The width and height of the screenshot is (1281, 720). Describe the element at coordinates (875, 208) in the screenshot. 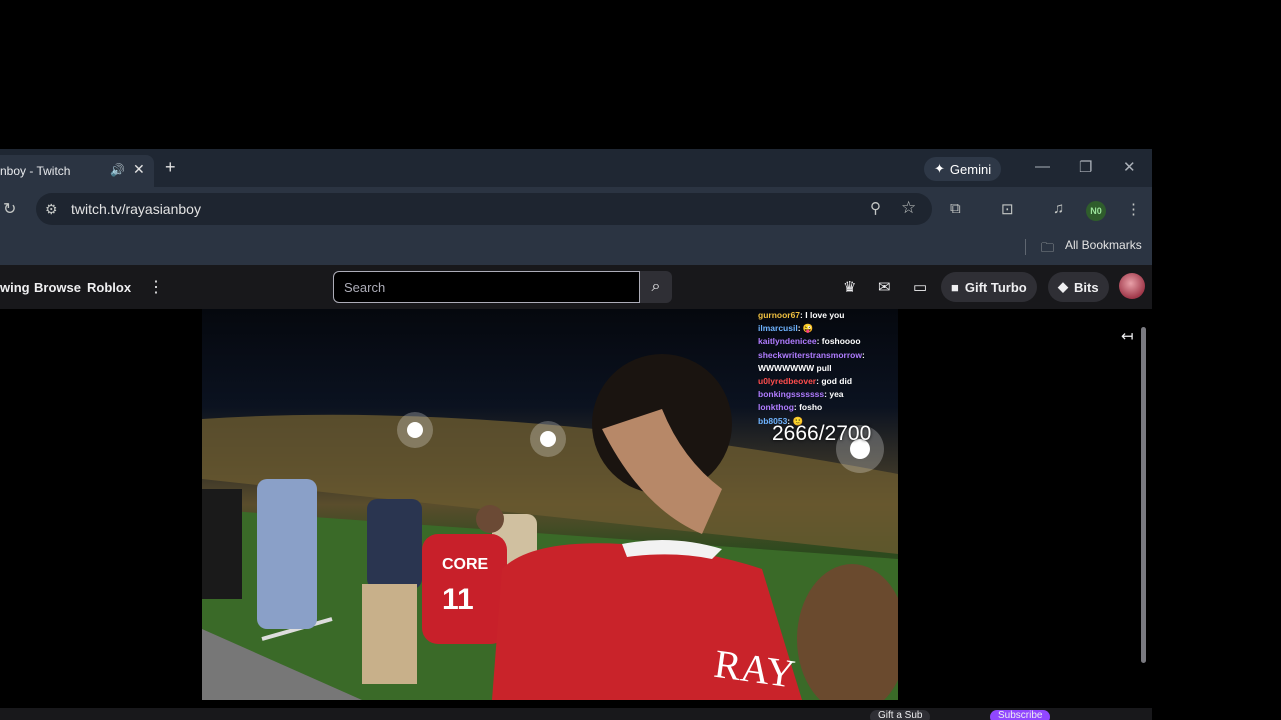

I see `zoom-icon: ⚲` at that location.